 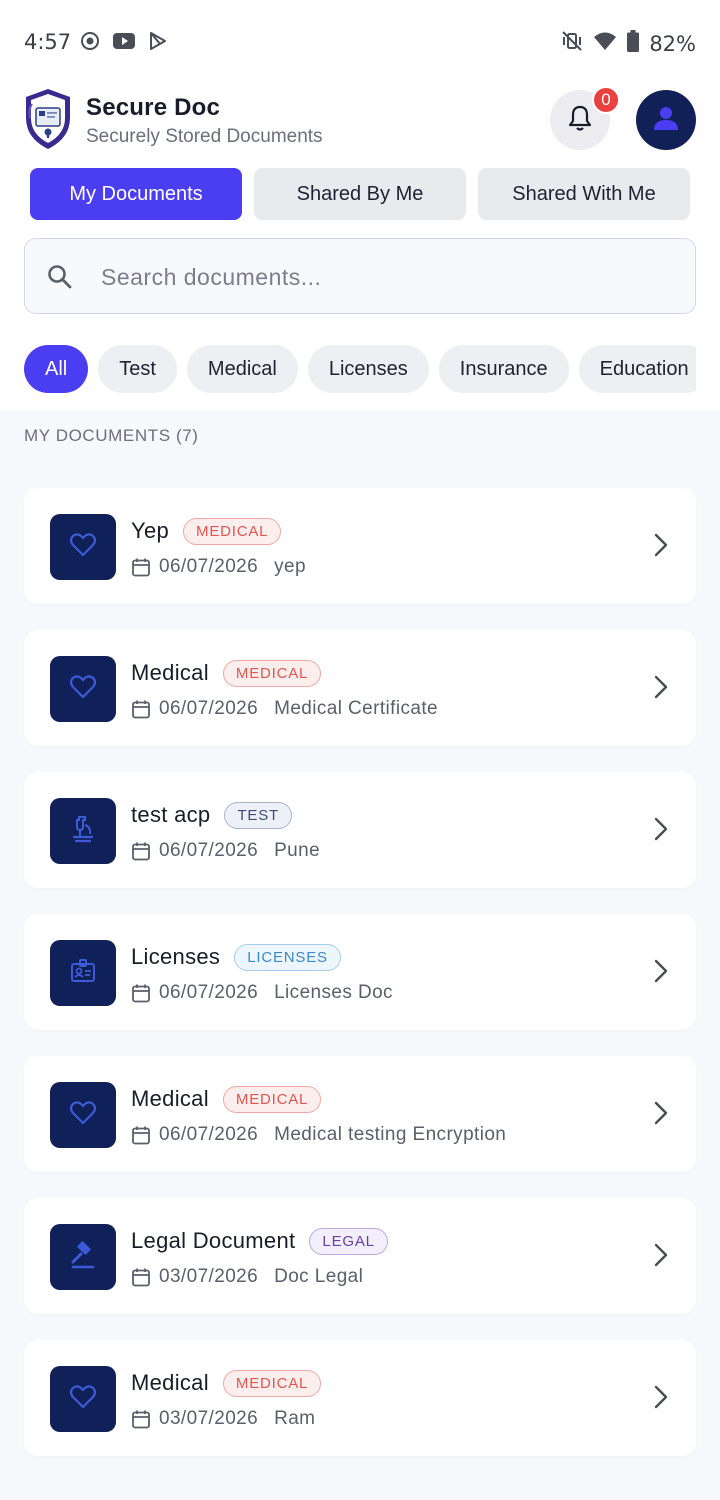 I want to click on category-filters: All Test Medical Licenses Insurance Education, so click(x=360, y=369).